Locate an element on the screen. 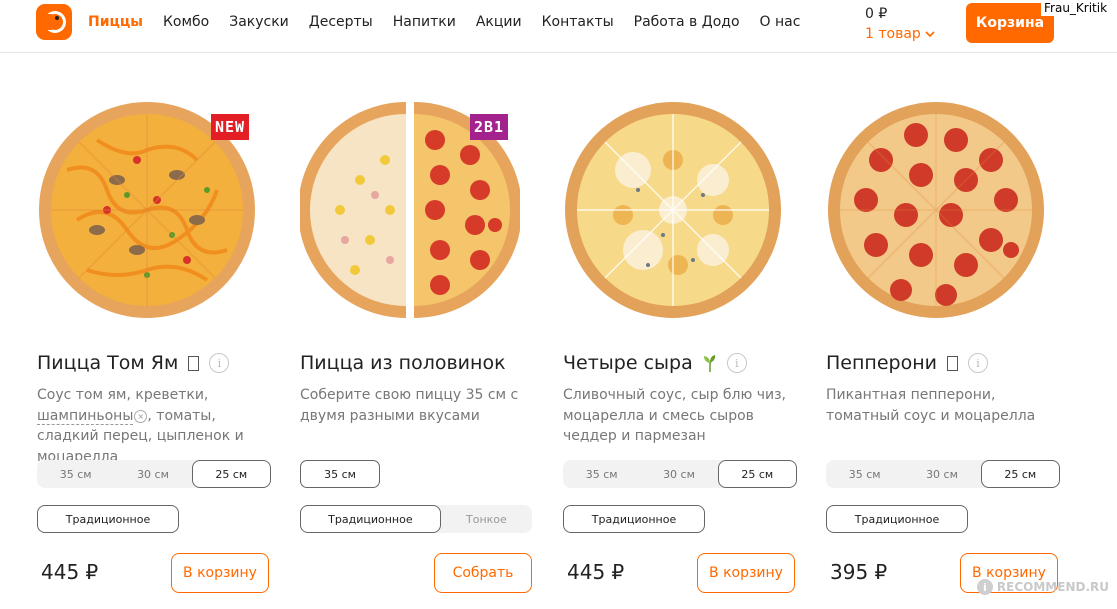  nav-pizzas: Пиццы is located at coordinates (115, 22).